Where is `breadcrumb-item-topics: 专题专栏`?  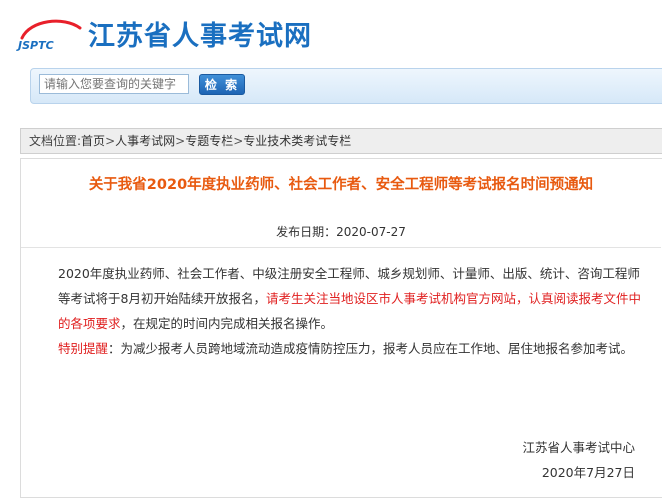
breadcrumb-item-topics: 专题专栏 is located at coordinates (209, 141).